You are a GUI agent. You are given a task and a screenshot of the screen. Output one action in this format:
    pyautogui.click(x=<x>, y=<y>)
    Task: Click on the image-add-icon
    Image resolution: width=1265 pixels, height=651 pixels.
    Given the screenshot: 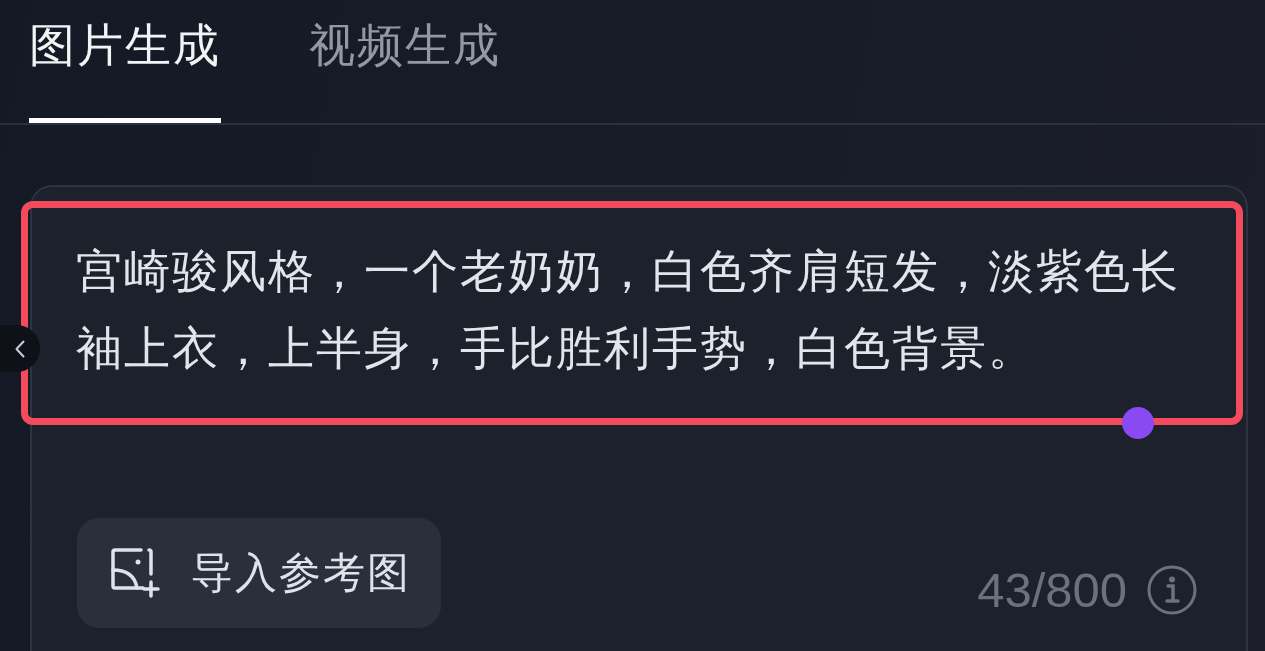 What is the action you would take?
    pyautogui.click(x=136, y=573)
    